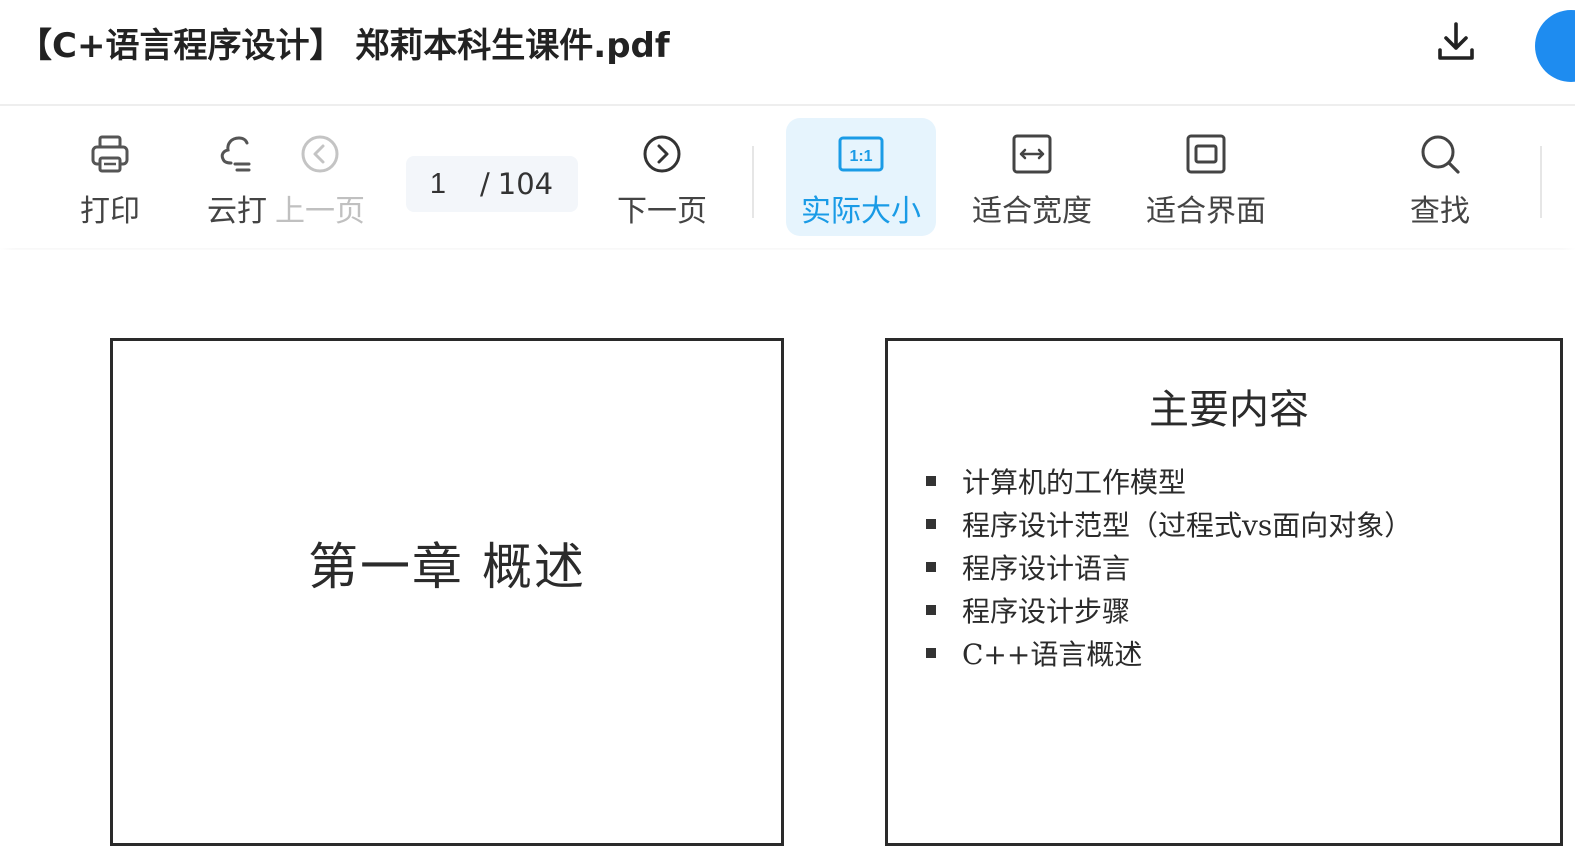 This screenshot has height=867, width=1575. Describe the element at coordinates (861, 177) in the screenshot. I see `actual-size-button: 1:1 实际大小` at that location.